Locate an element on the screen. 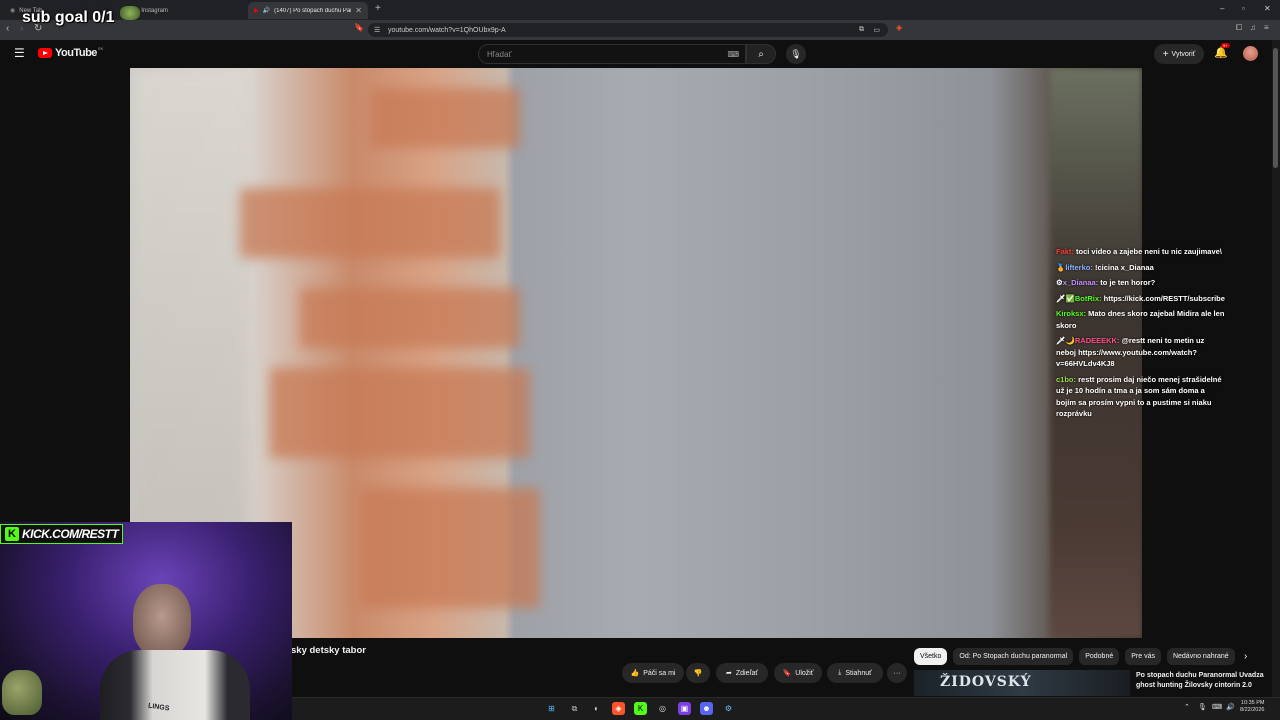 The width and height of the screenshot is (1280, 720). download-button: ⤓ Stiahnuť is located at coordinates (855, 673).